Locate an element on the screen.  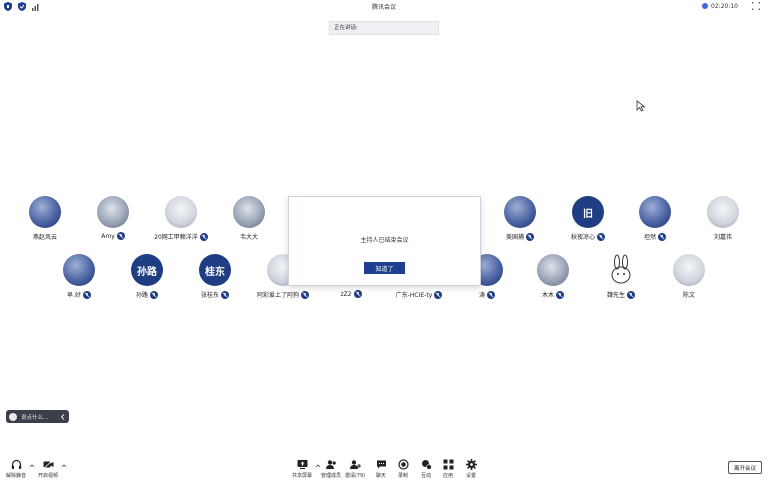
start-video-label: 开启视频 is located at coordinates (47, 476).